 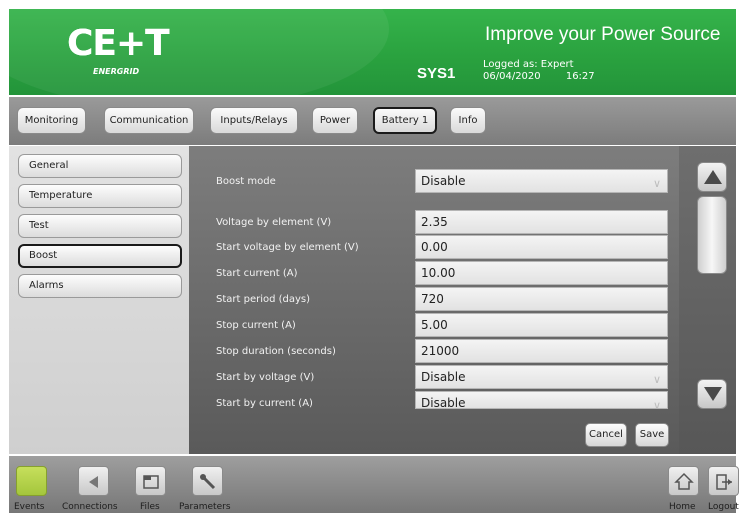 I want to click on cancel-button: Cancel, so click(x=606, y=435).